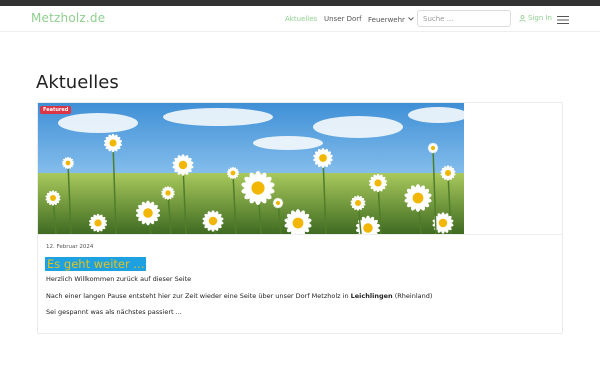  I want to click on sign-in-link: Sign In, so click(535, 18).